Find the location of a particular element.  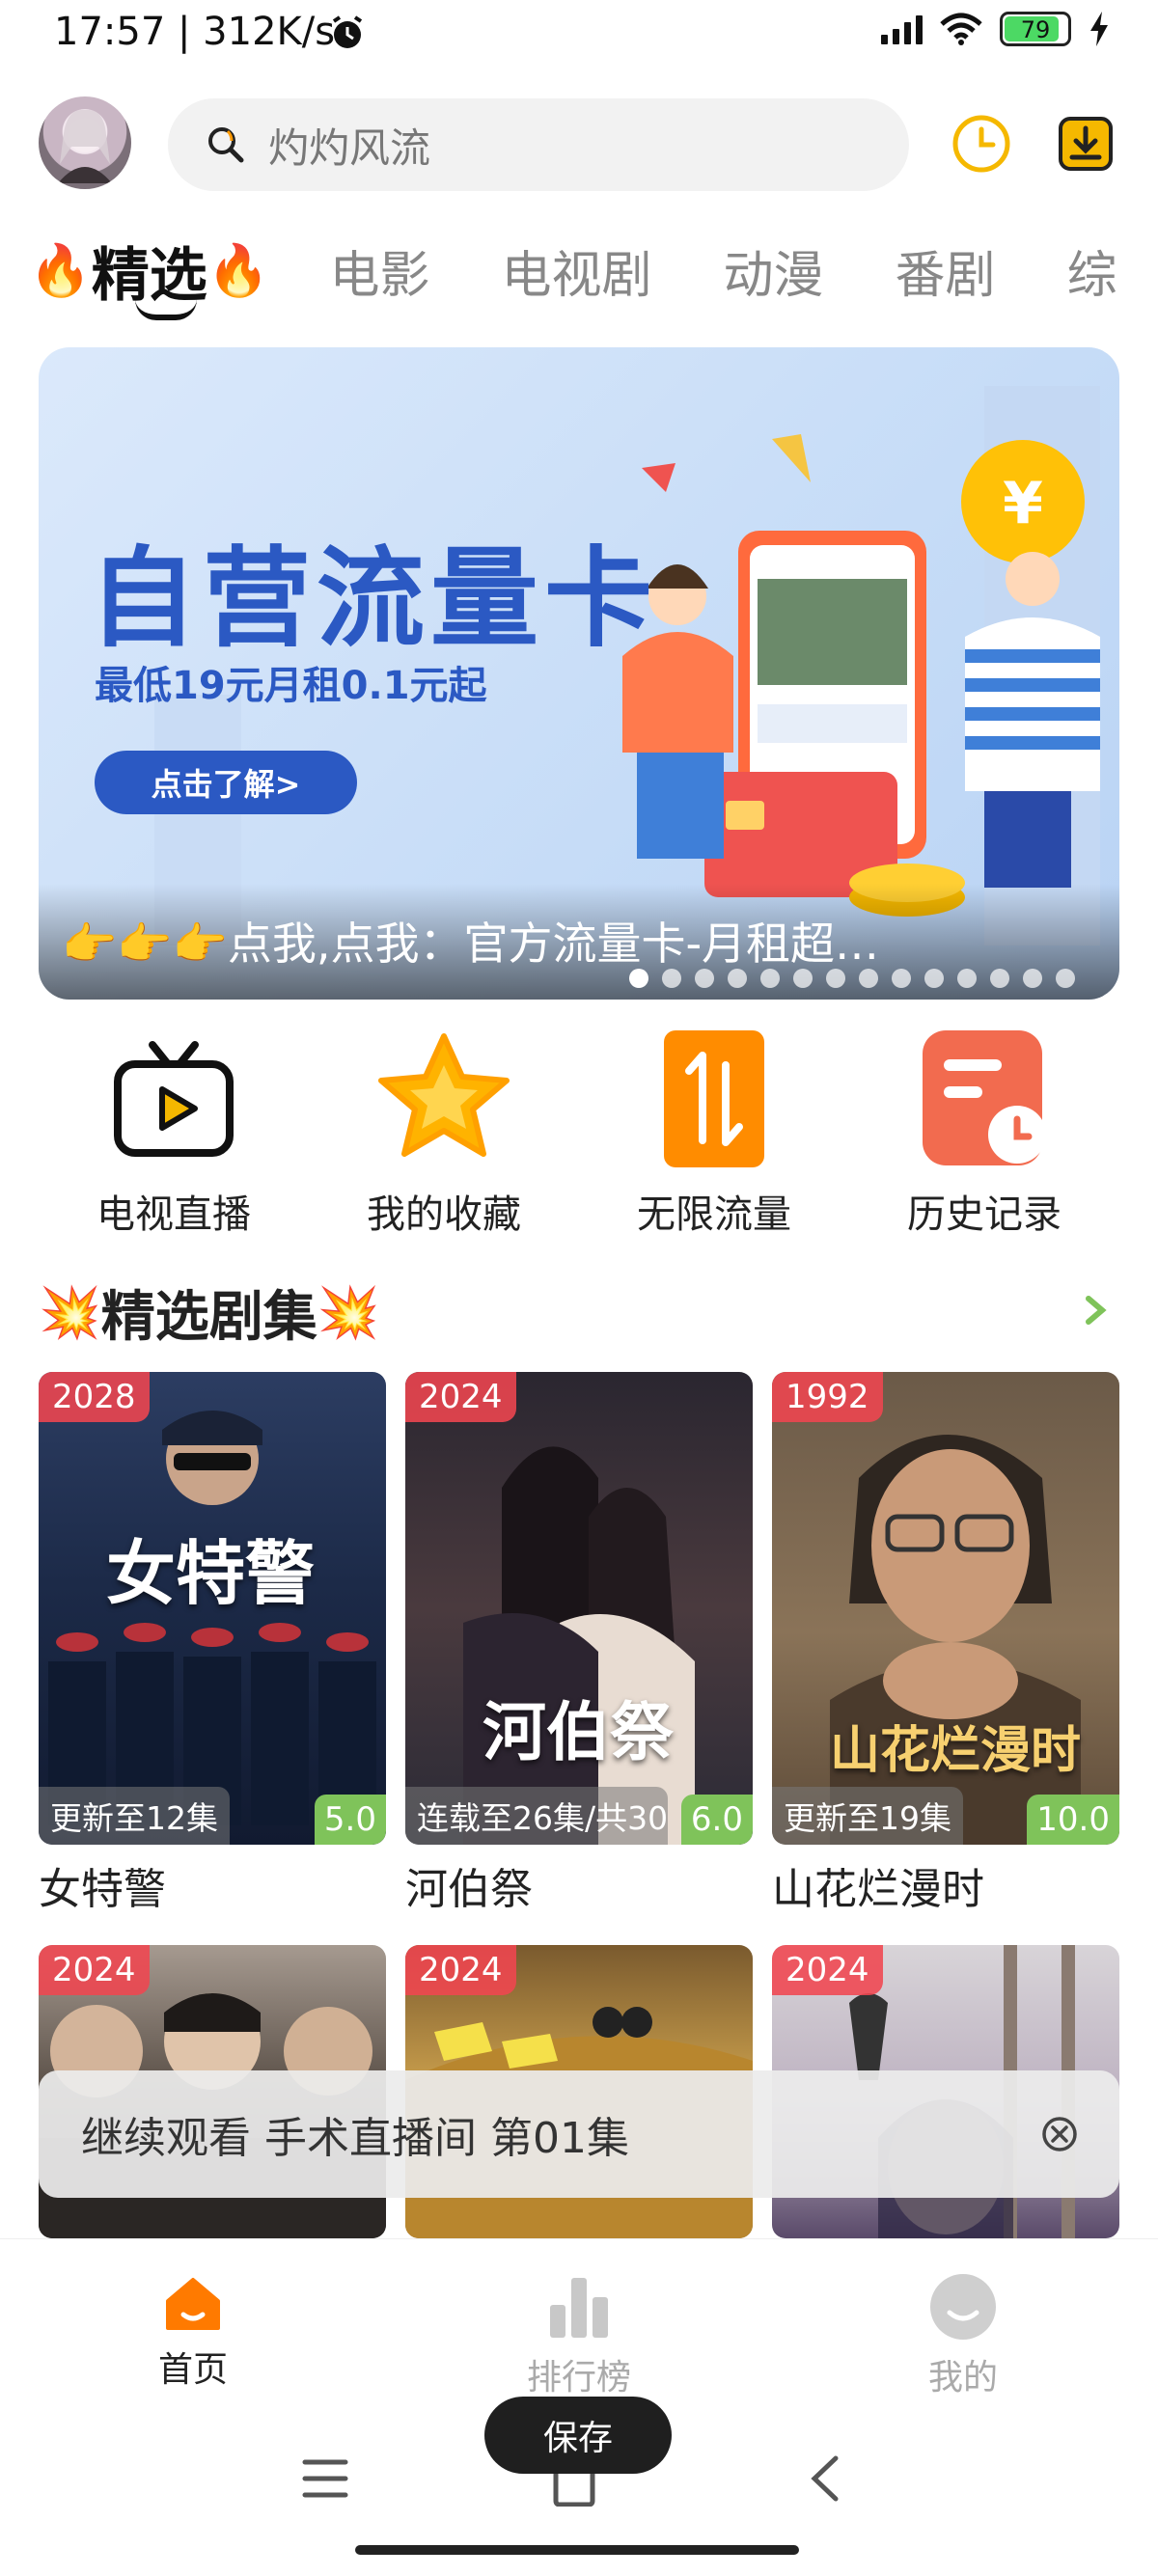

rating-badge: 5.0 is located at coordinates (350, 1820).